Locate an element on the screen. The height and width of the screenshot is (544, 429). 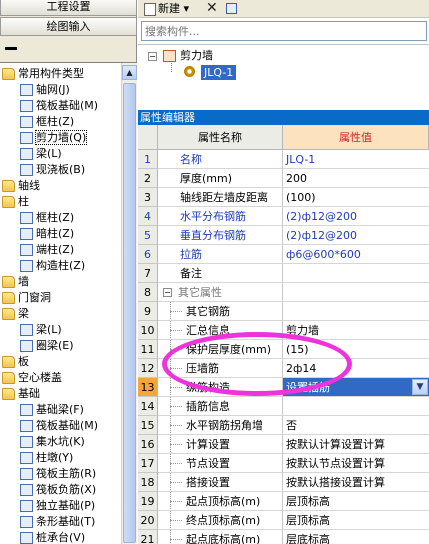
tree-item: 常用构件类型 is located at coordinates (43, 74).